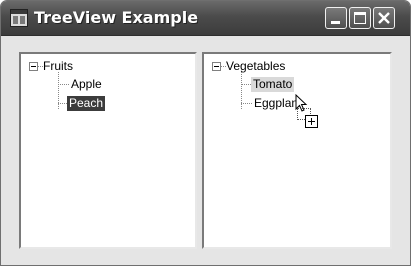 This screenshot has height=266, width=411. What do you see at coordinates (33, 66) in the screenshot?
I see `collapse-fruits-icon` at bounding box center [33, 66].